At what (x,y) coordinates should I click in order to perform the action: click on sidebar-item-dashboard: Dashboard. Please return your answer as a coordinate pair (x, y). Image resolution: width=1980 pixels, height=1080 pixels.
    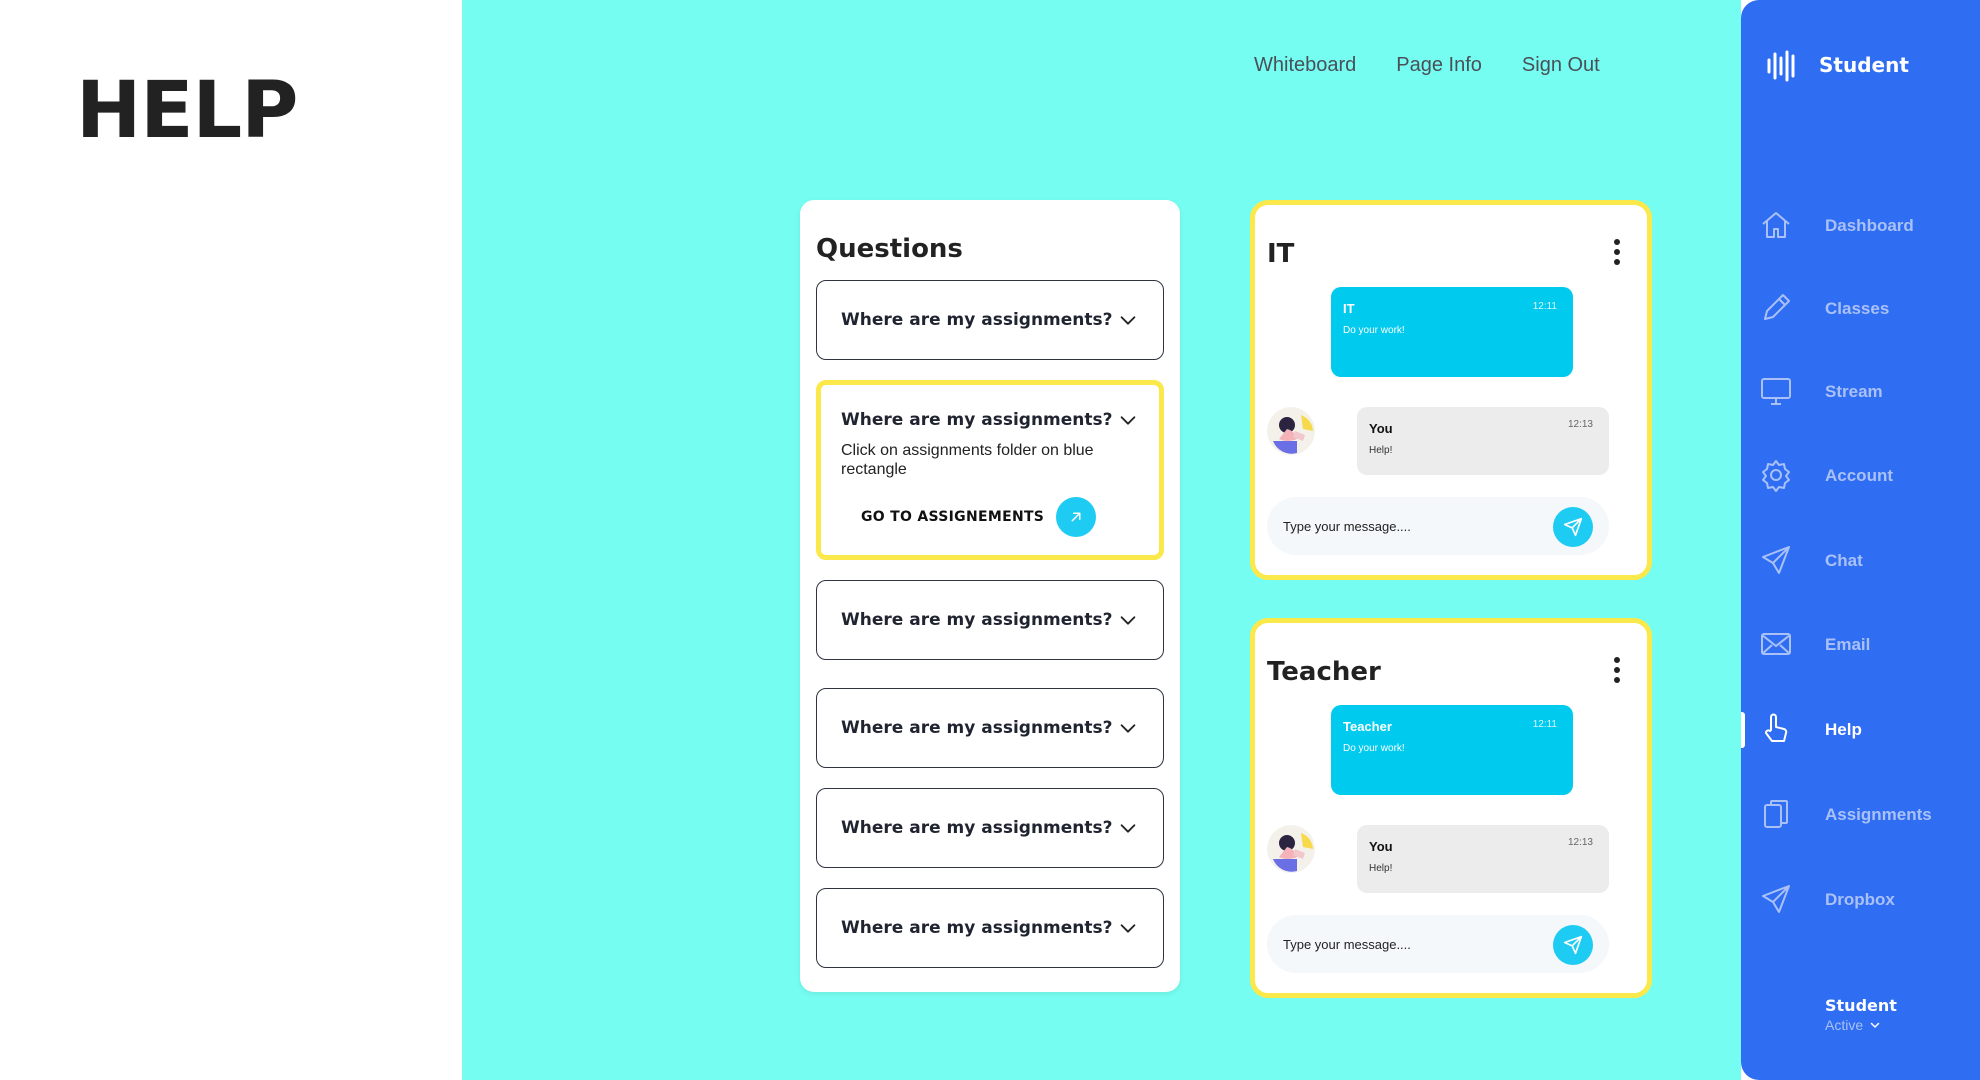
    Looking at the image, I should click on (1836, 225).